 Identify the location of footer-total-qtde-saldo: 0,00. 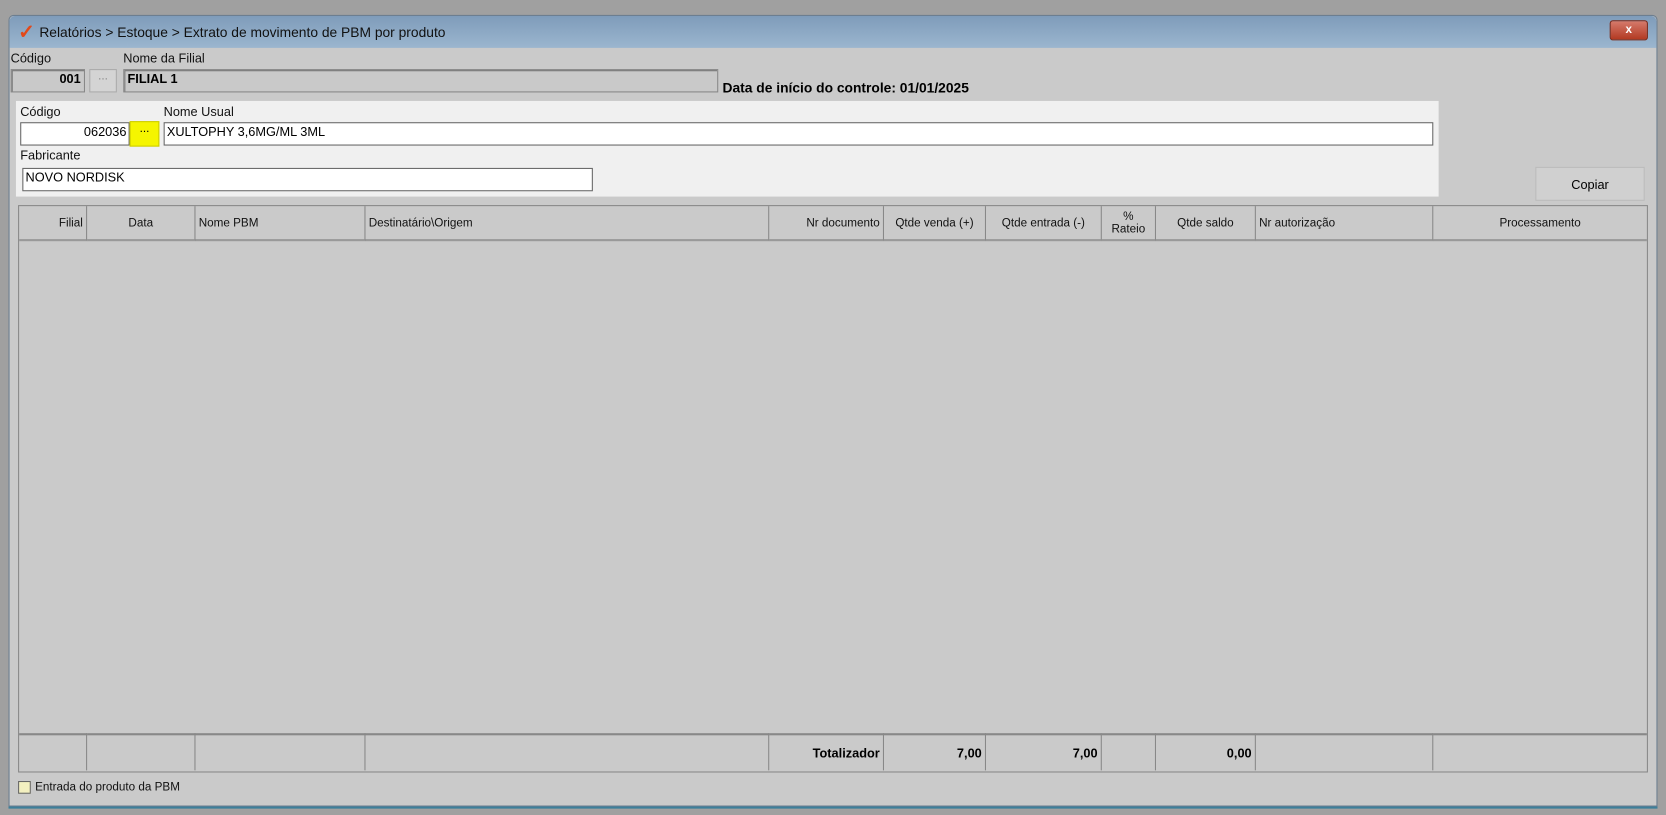
(1206, 752).